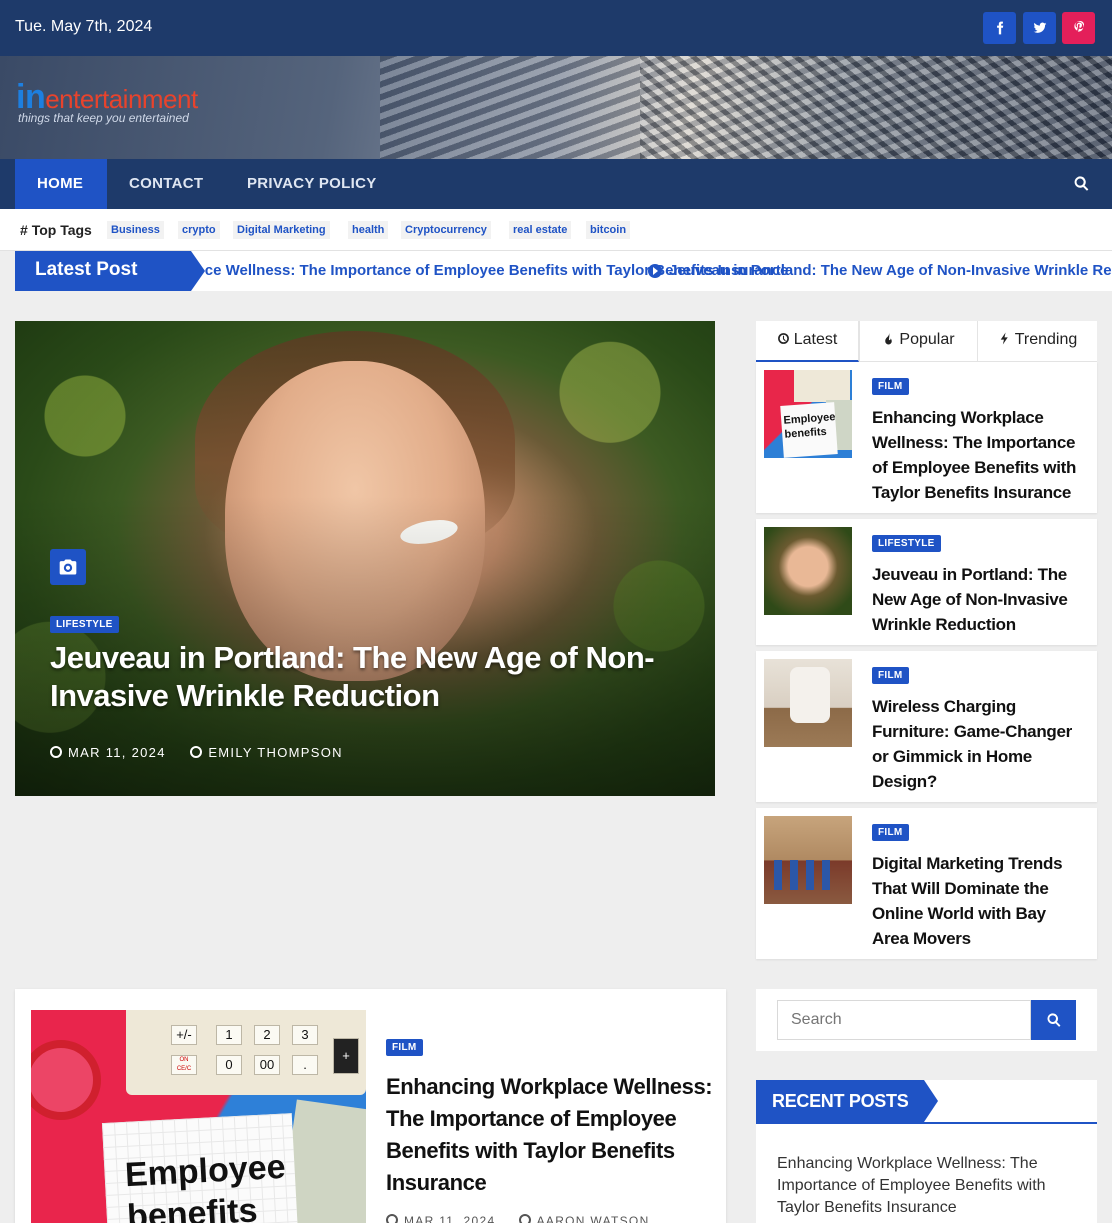 Image resolution: width=1112 pixels, height=1223 pixels. What do you see at coordinates (84, 26) in the screenshot?
I see `current-date: Tue. May 7th, 2024` at bounding box center [84, 26].